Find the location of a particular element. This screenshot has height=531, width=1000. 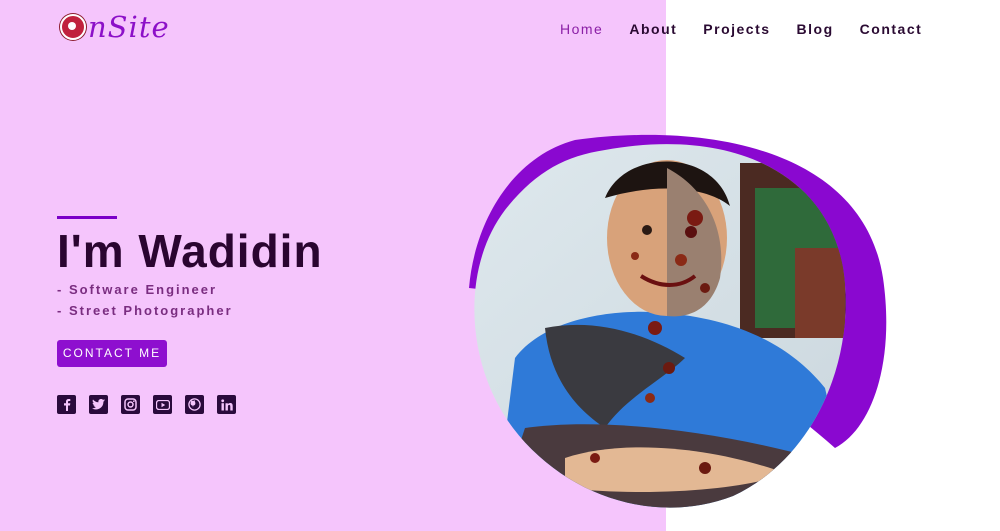

logo-text: nSite is located at coordinates (129, 27).